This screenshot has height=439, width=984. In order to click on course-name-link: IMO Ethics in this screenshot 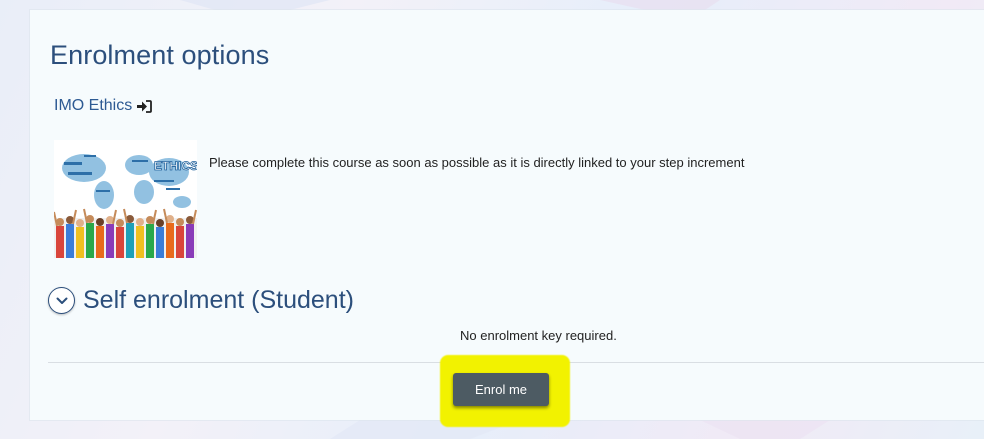, I will do `click(103, 106)`.